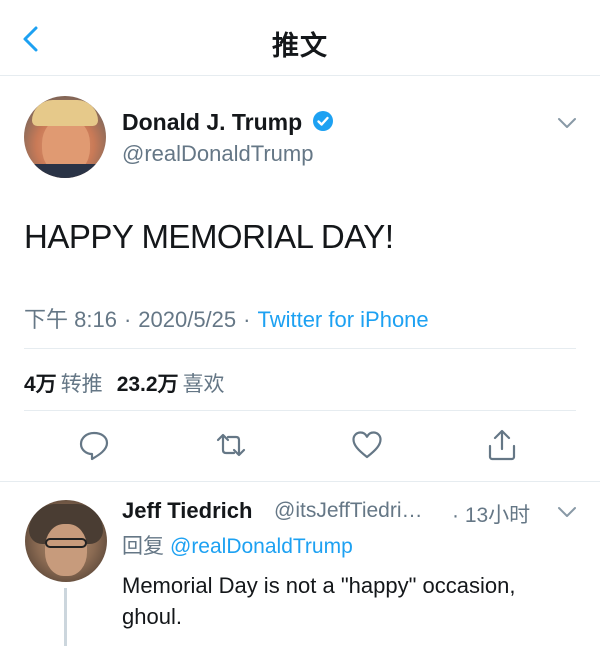 The image size is (600, 646). What do you see at coordinates (323, 121) in the screenshot?
I see `verified-badge-icon` at bounding box center [323, 121].